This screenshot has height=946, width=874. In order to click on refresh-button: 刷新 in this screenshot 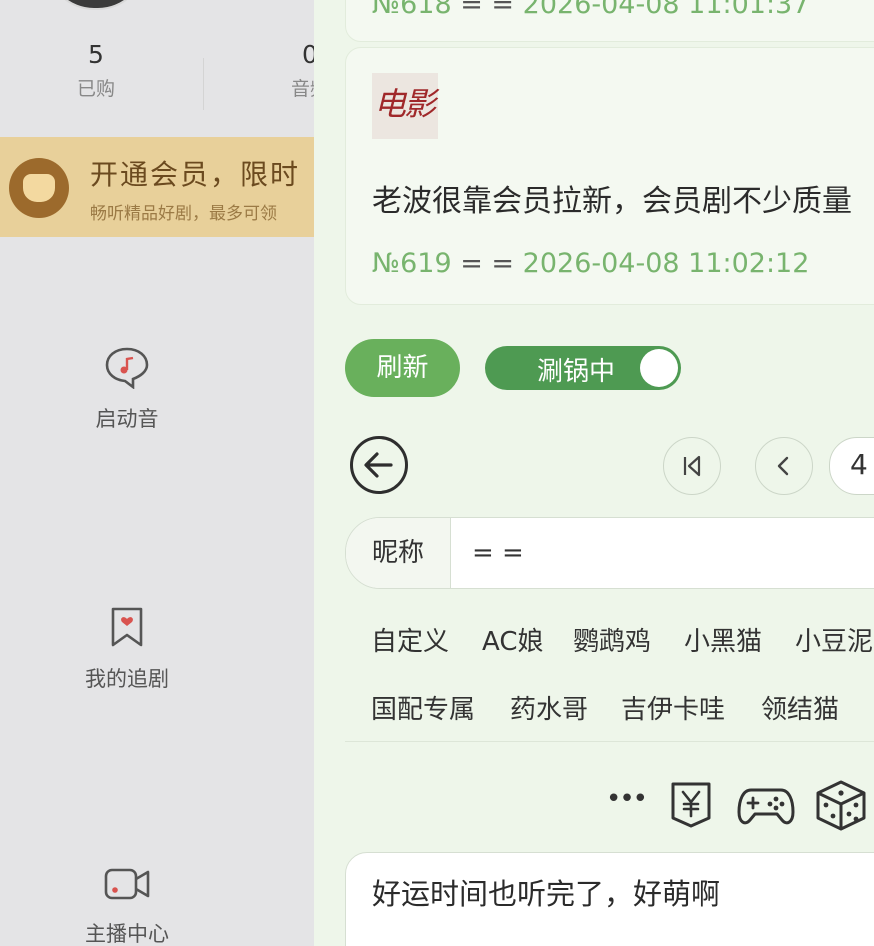, I will do `click(402, 368)`.